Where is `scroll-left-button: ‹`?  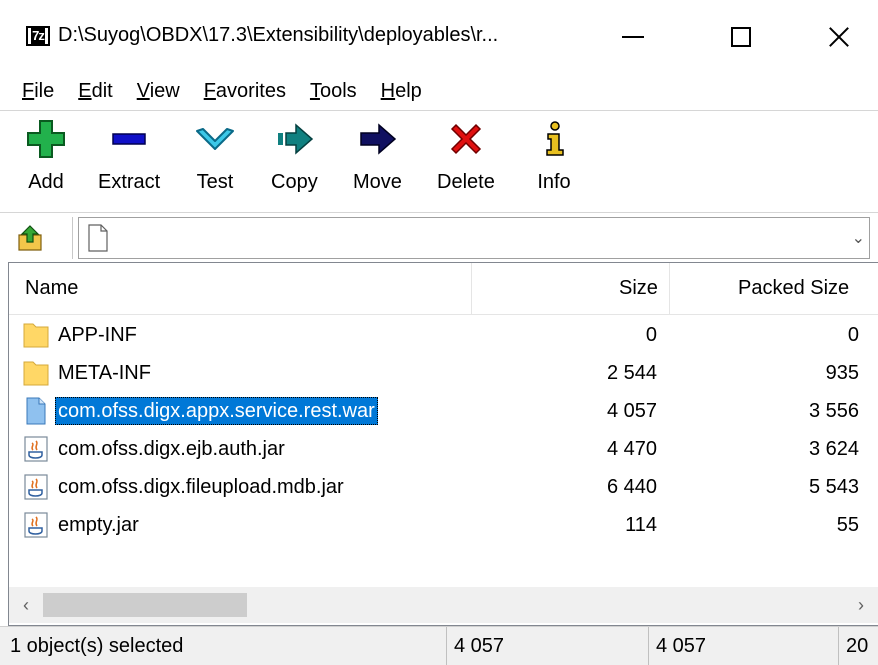
scroll-left-button: ‹ is located at coordinates (26, 605).